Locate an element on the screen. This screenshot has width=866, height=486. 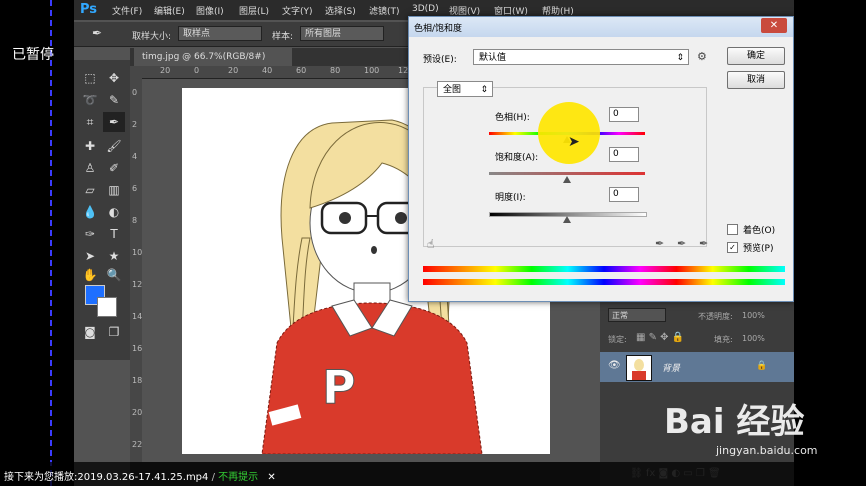
opacity-value: 100% is located at coordinates (753, 315).